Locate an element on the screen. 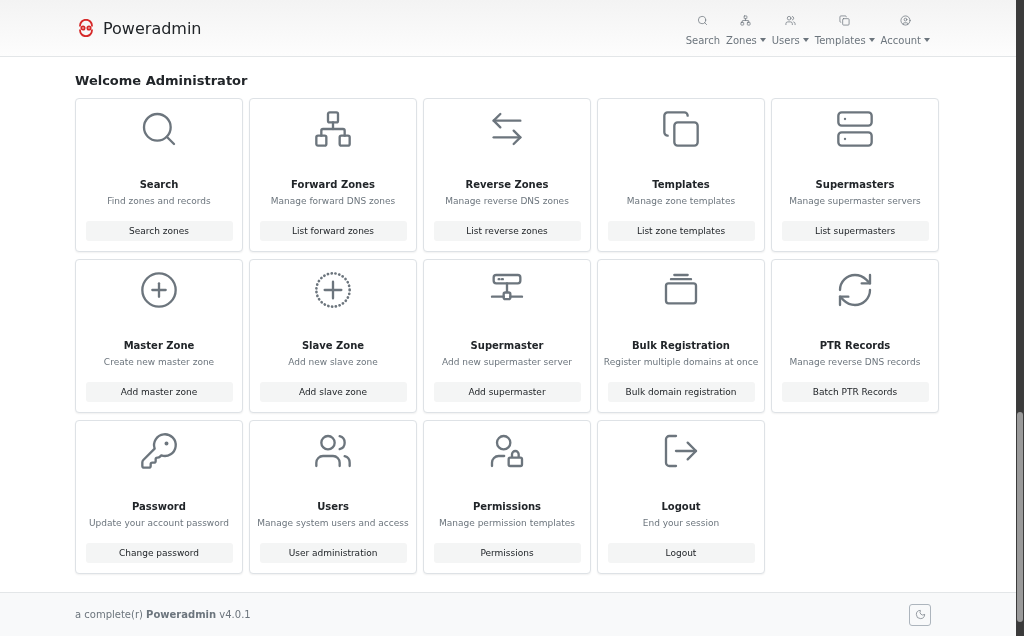 The width and height of the screenshot is (1024, 636). card-title: Reverse Zones is located at coordinates (507, 184).